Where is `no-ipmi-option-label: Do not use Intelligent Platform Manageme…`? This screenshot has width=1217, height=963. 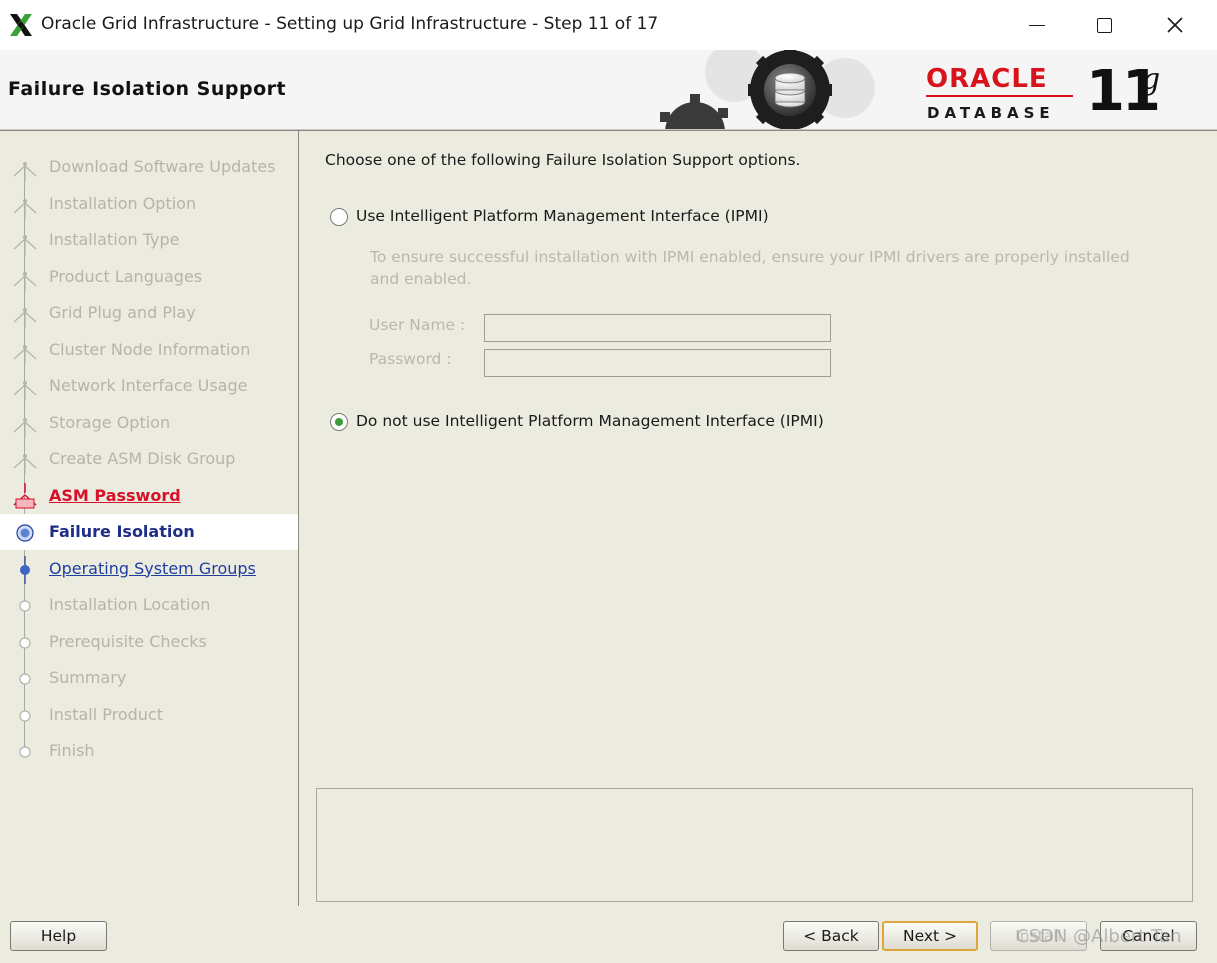 no-ipmi-option-label: Do not use Intelligent Platform Manageme… is located at coordinates (590, 421).